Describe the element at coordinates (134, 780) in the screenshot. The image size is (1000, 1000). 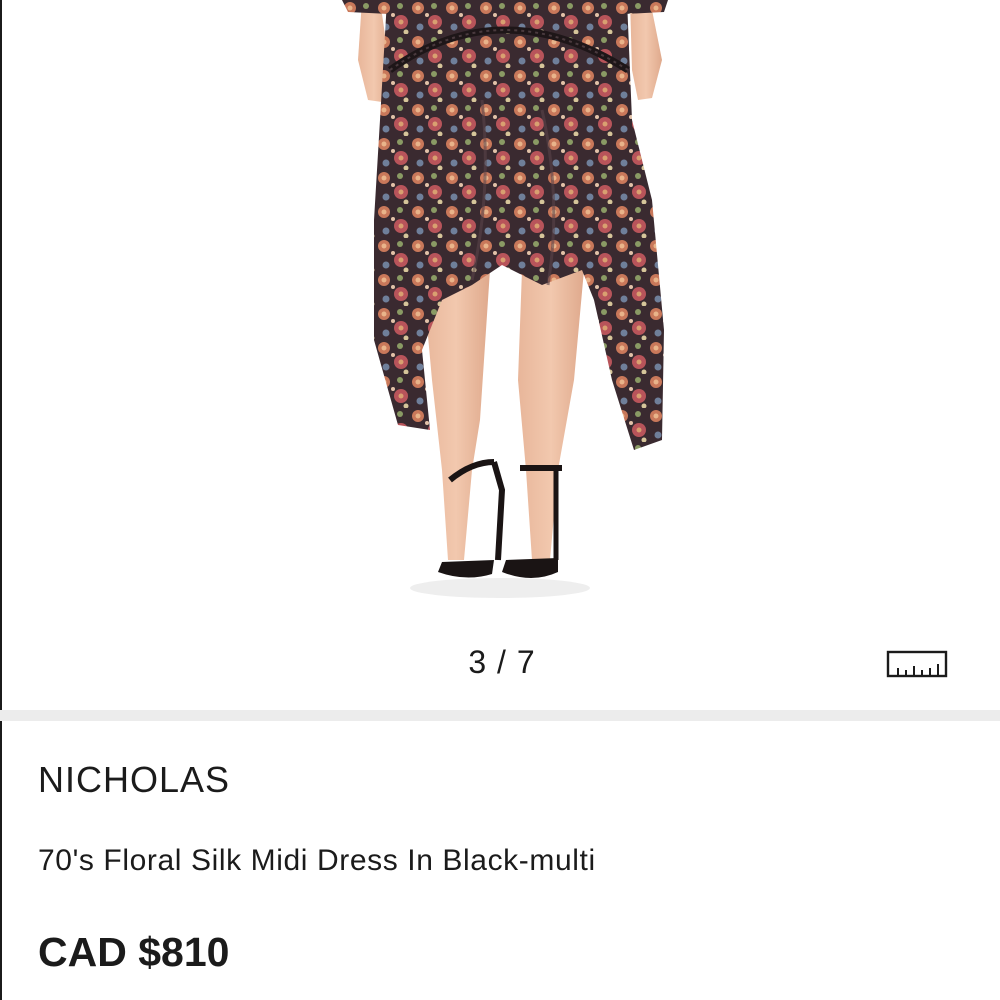
I see `brand-name: NICHOLAS` at that location.